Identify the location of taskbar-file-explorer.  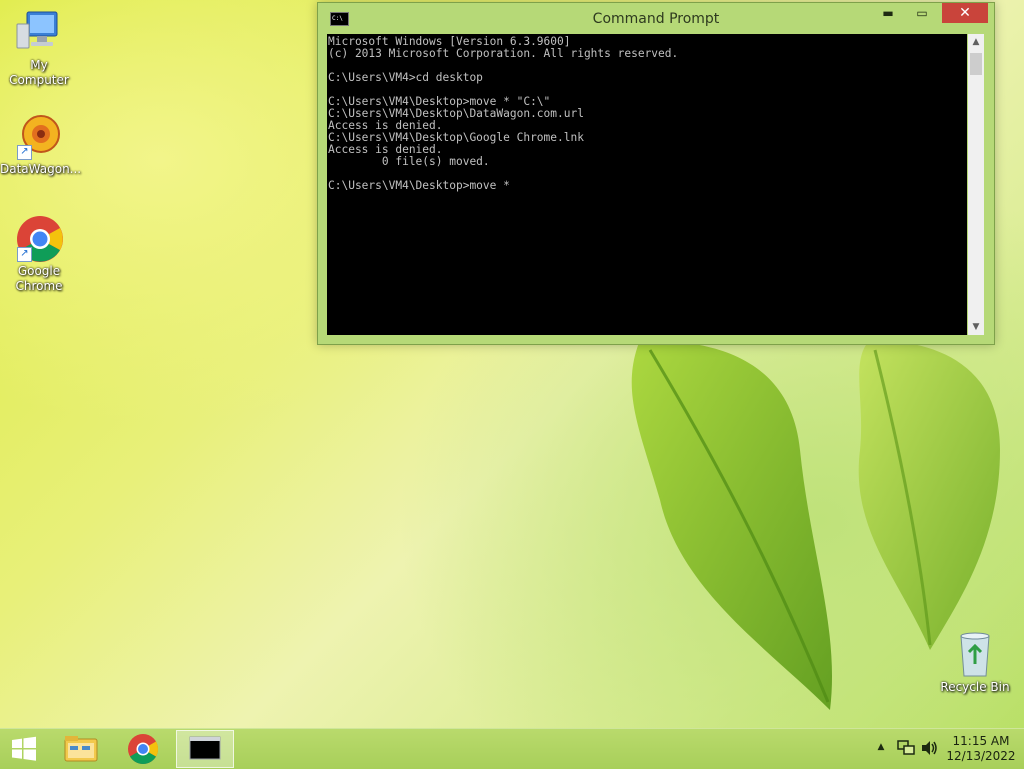
(81, 749).